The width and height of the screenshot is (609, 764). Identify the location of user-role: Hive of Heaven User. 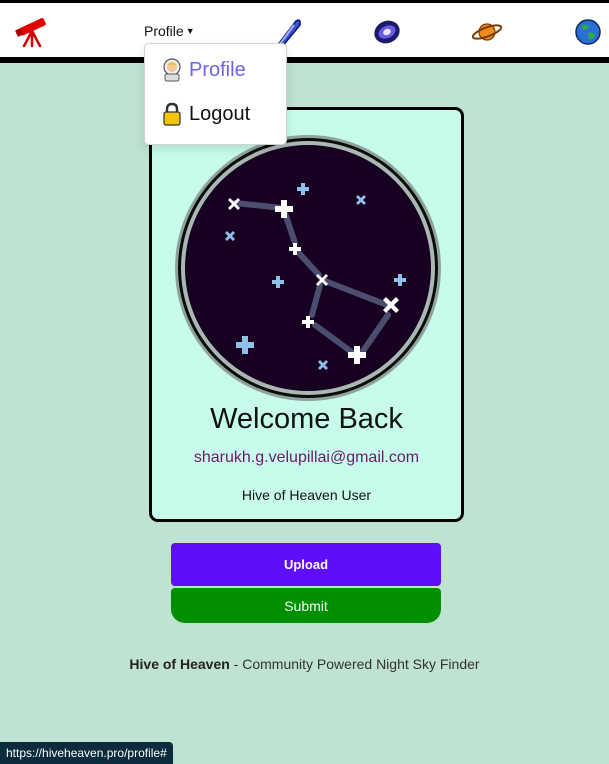
(306, 495).